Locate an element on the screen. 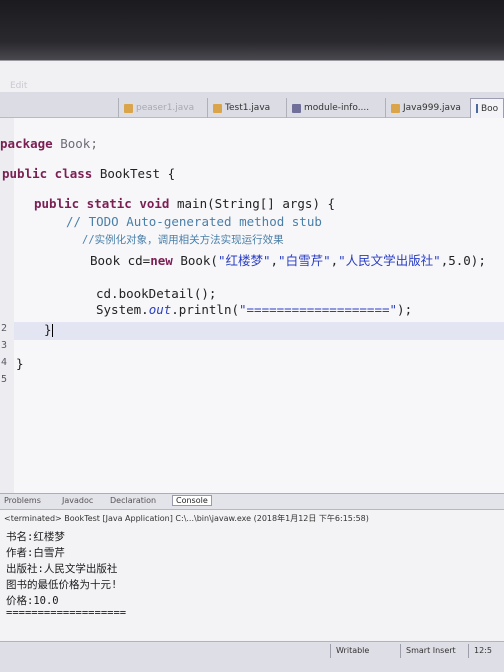  string-literal: "人民文学出版社" is located at coordinates (389, 260).